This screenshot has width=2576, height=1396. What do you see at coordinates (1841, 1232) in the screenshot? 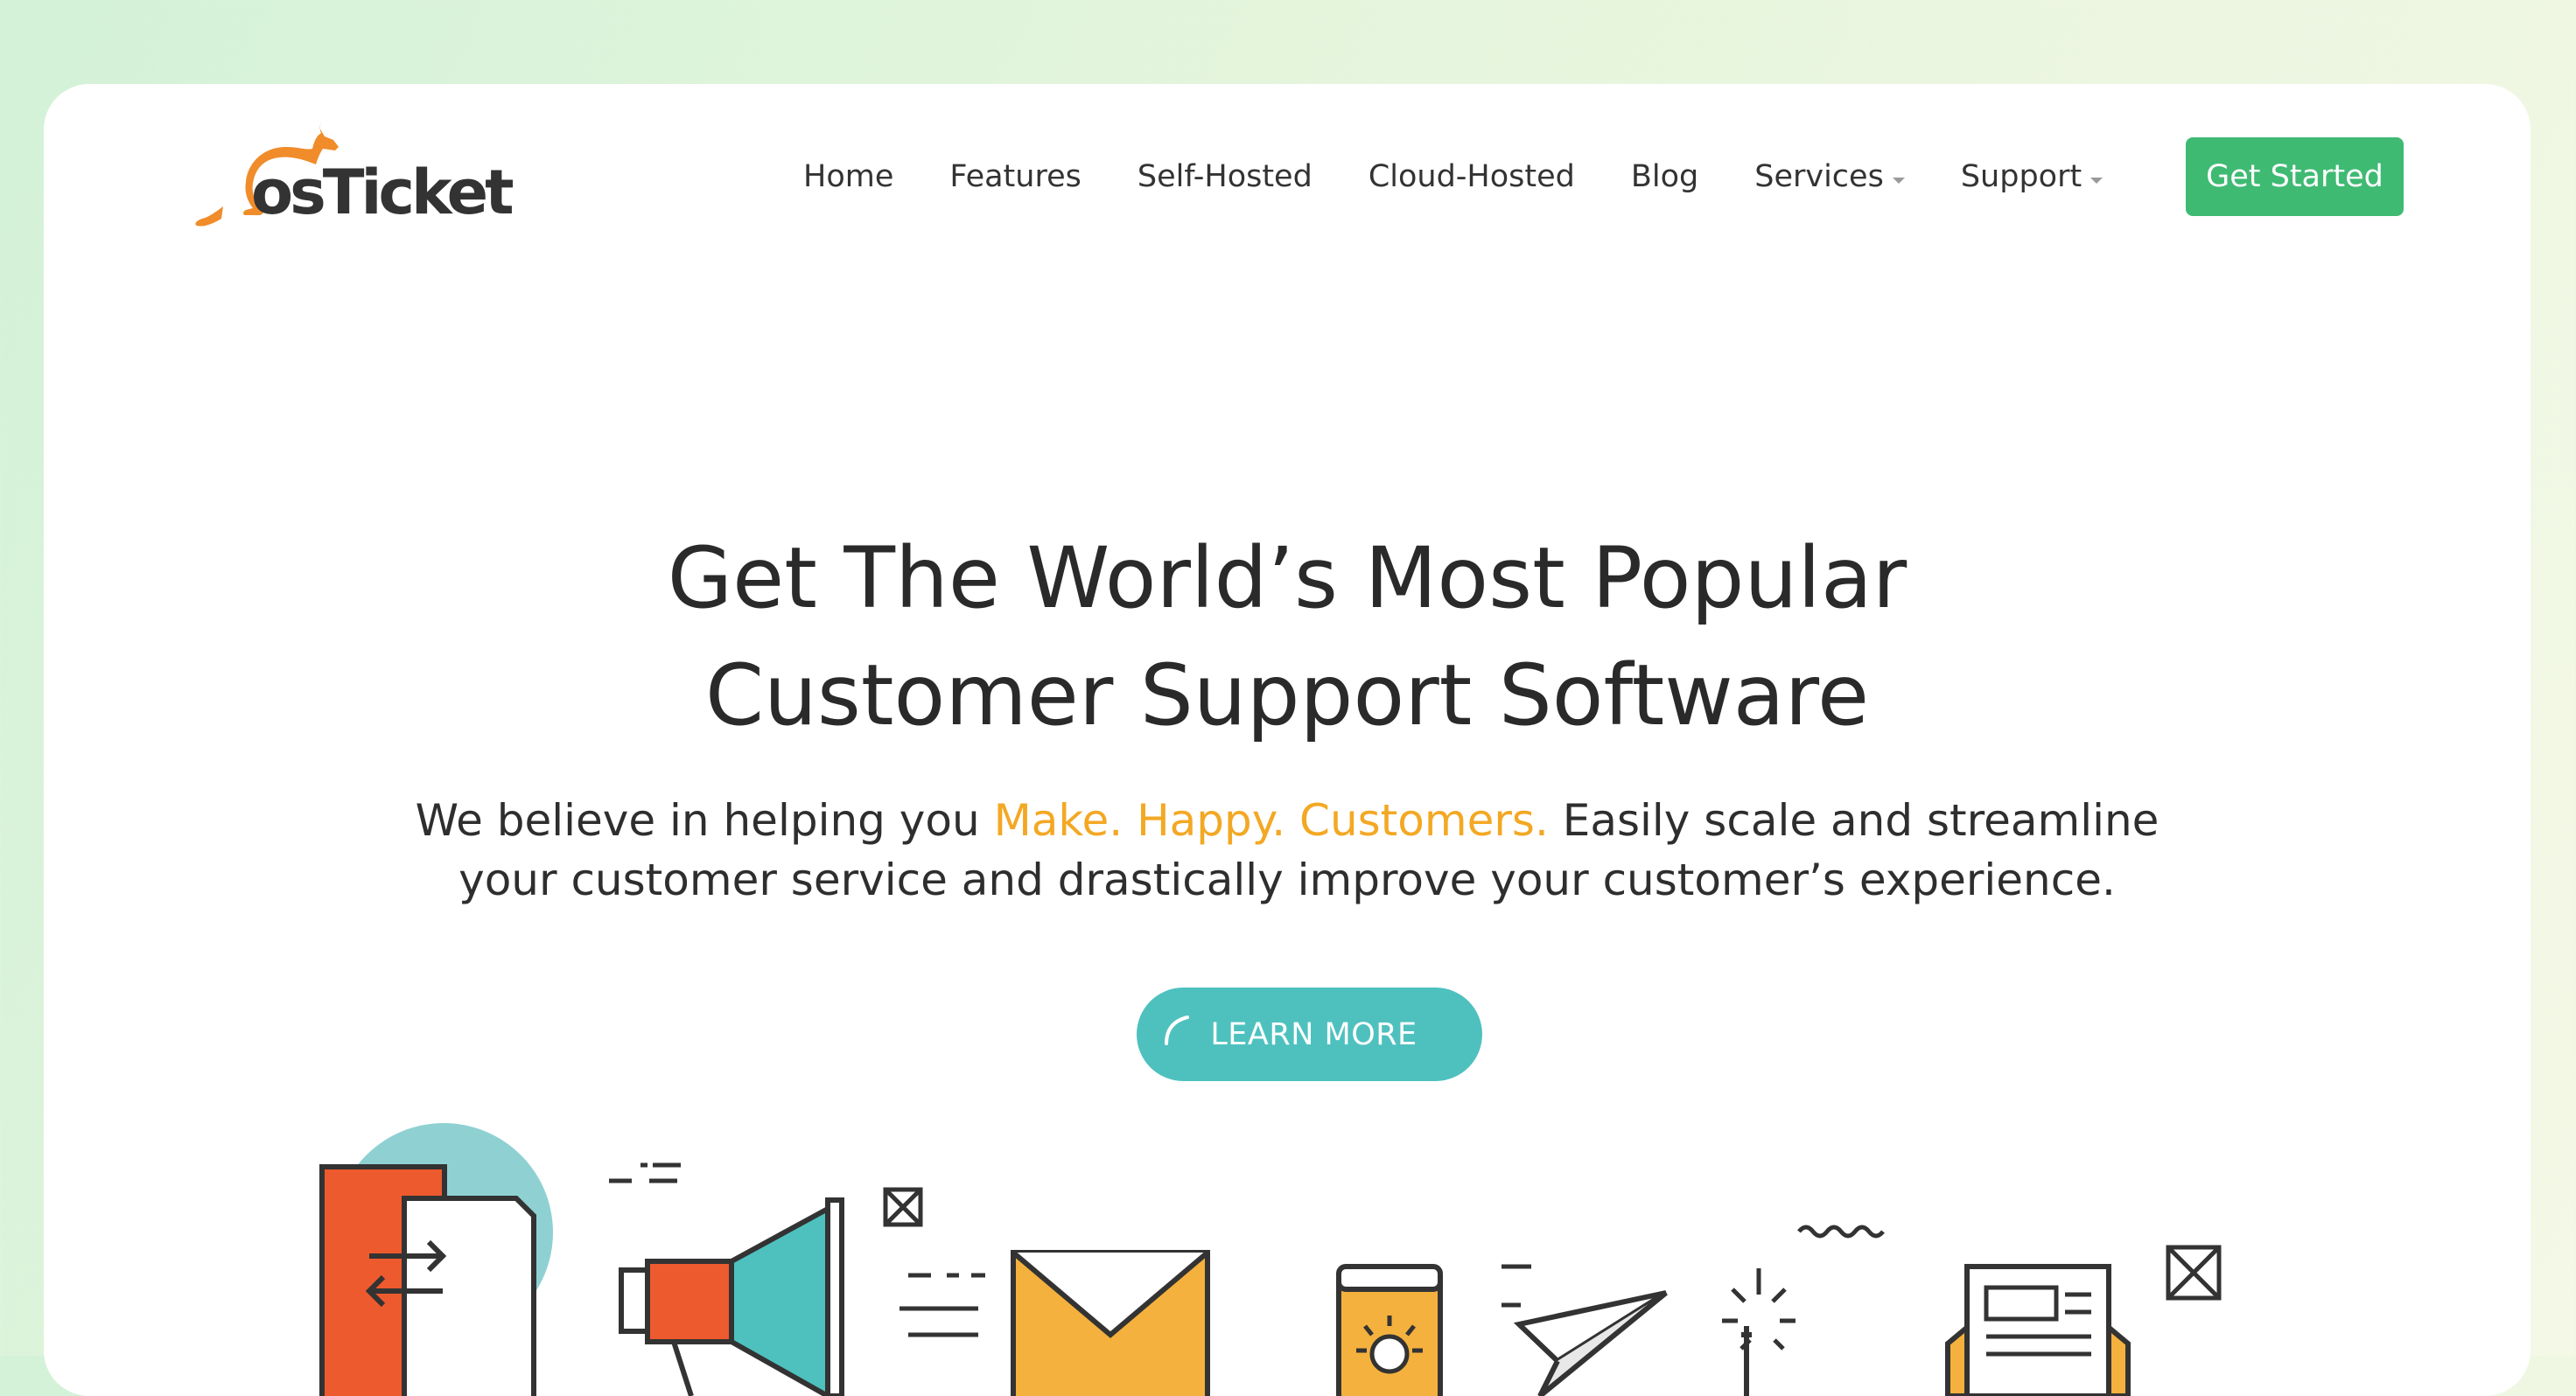
I see `squiggle-icon` at bounding box center [1841, 1232].